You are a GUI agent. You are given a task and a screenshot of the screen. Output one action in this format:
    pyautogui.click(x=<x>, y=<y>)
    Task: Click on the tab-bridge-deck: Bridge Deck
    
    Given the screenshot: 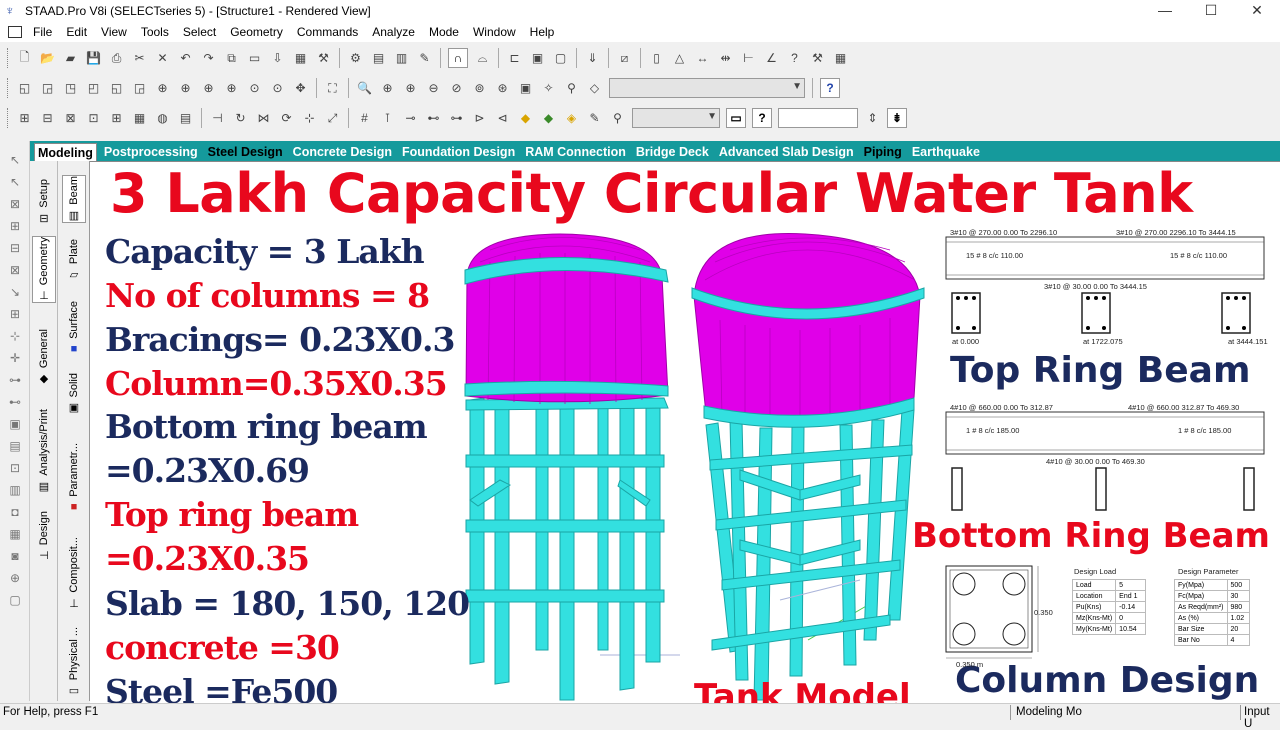 What is the action you would take?
    pyautogui.click(x=672, y=152)
    